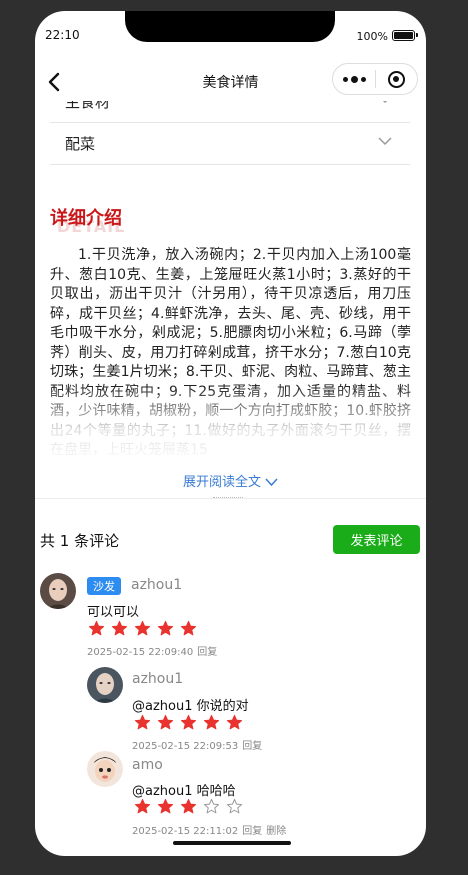 The width and height of the screenshot is (468, 875). Describe the element at coordinates (185, 746) in the screenshot. I see `reply-time: 2025-02-15 22:09:53` at that location.